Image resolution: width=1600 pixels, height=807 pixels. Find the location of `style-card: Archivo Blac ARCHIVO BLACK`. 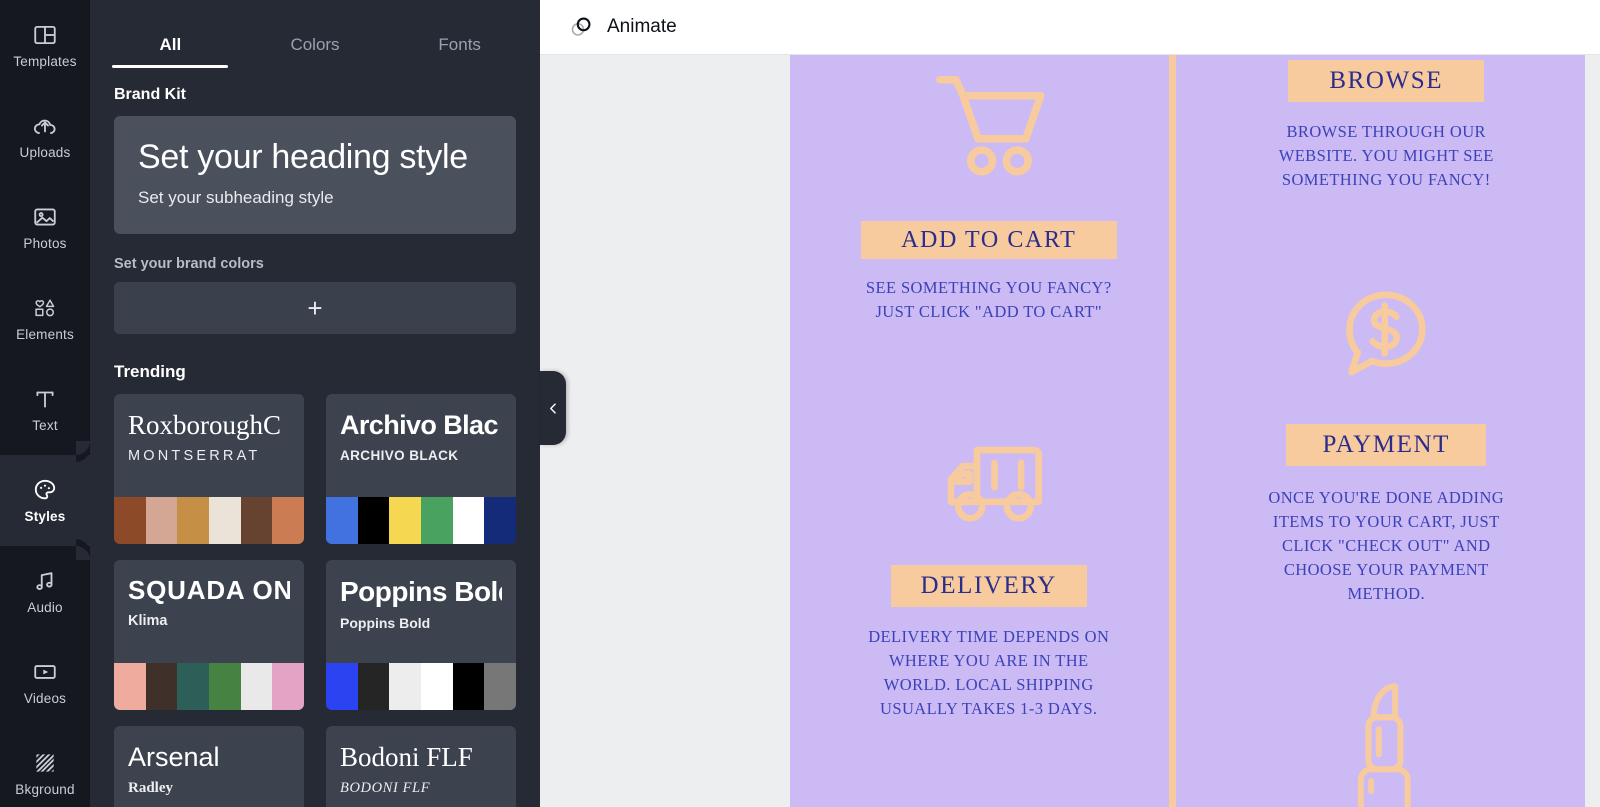

style-card: Archivo Blac ARCHIVO BLACK is located at coordinates (421, 469).